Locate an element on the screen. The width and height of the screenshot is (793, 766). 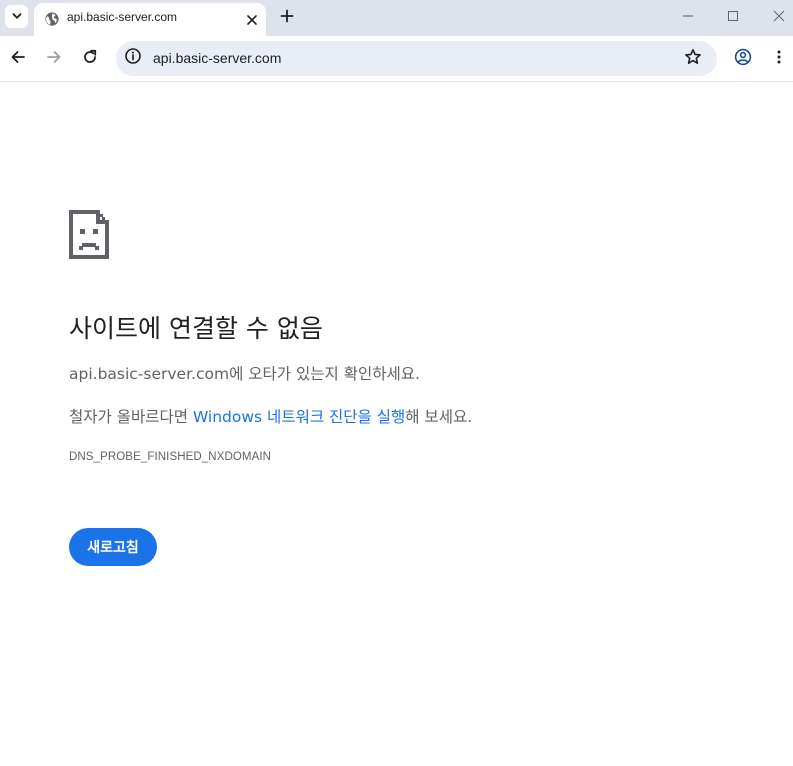
tab-title: api.basic-server.com is located at coordinates (122, 17).